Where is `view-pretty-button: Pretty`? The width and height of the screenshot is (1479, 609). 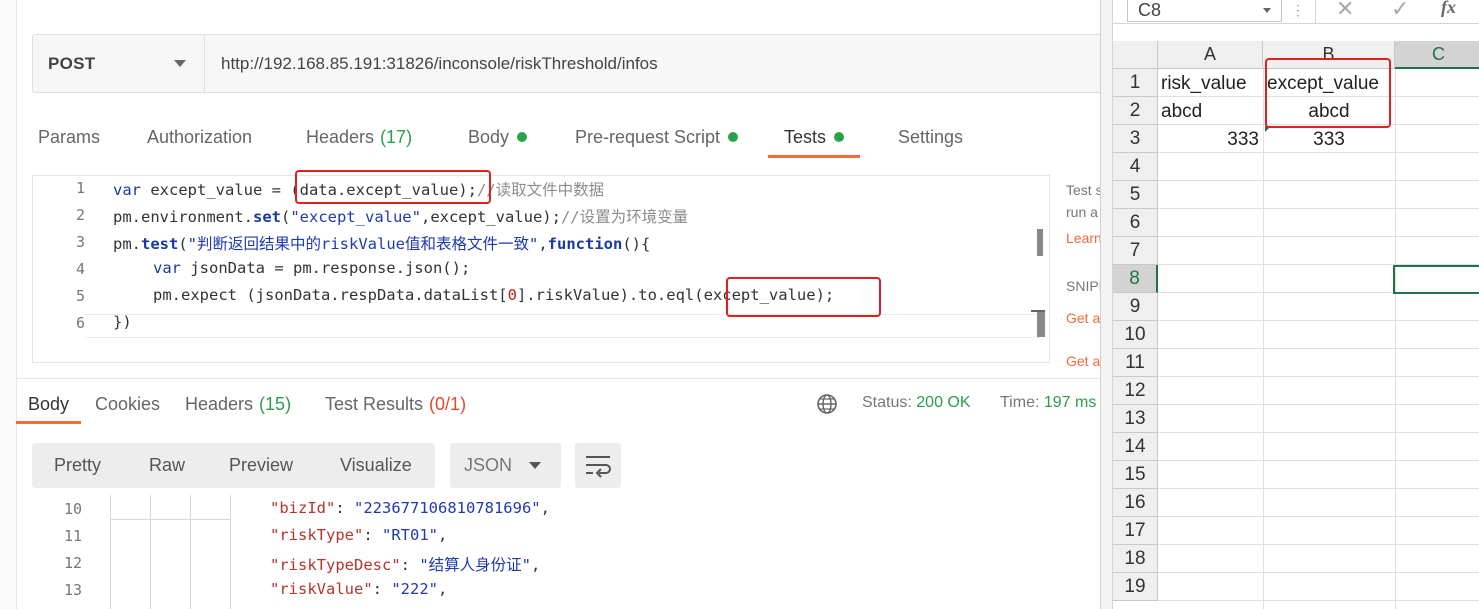
view-pretty-button: Pretty is located at coordinates (77, 465).